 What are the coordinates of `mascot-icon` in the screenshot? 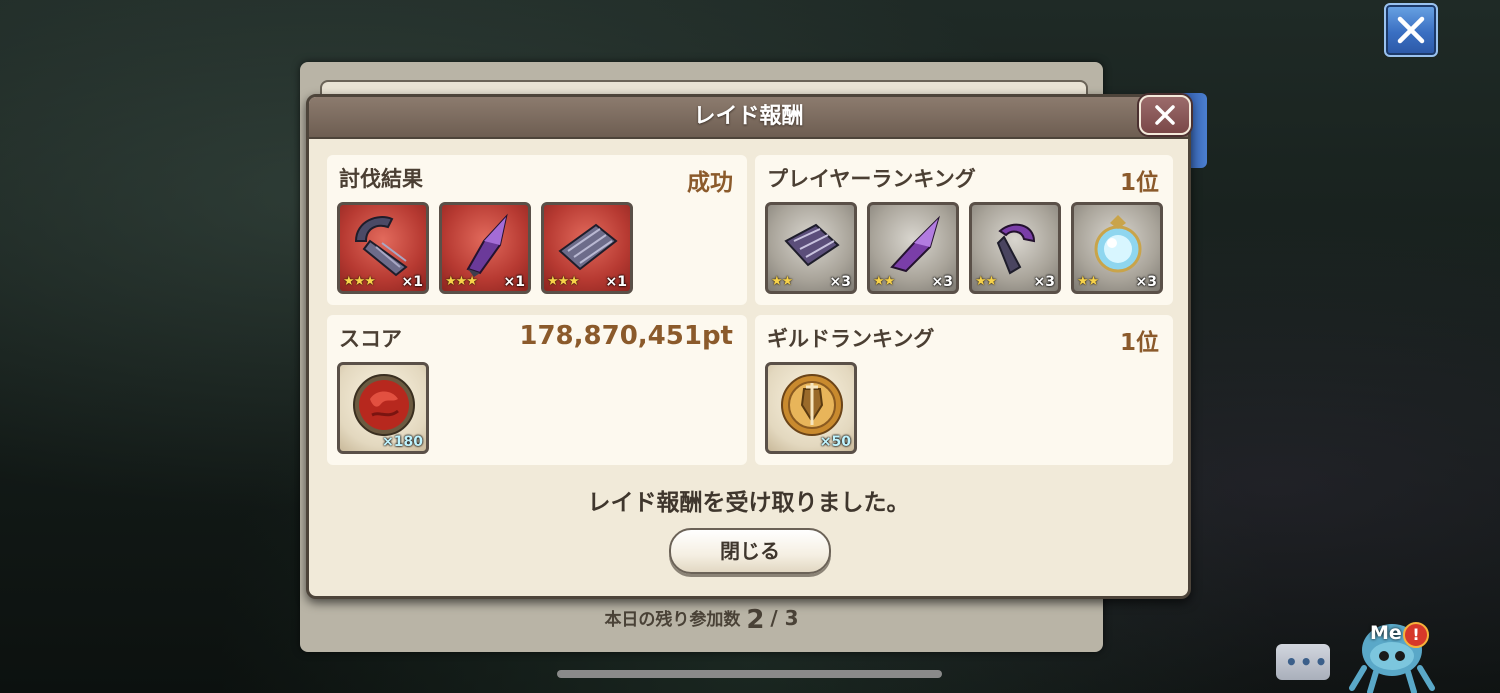 It's located at (1392, 650).